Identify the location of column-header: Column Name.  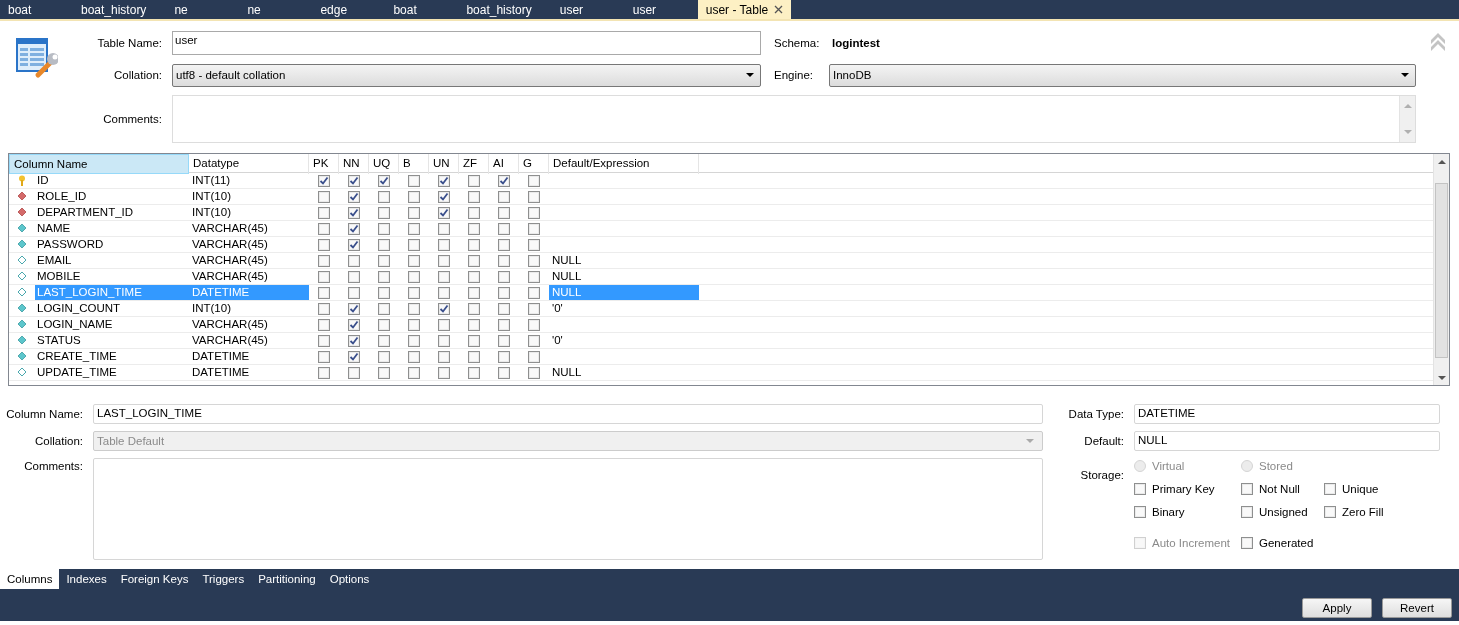
(99, 164).